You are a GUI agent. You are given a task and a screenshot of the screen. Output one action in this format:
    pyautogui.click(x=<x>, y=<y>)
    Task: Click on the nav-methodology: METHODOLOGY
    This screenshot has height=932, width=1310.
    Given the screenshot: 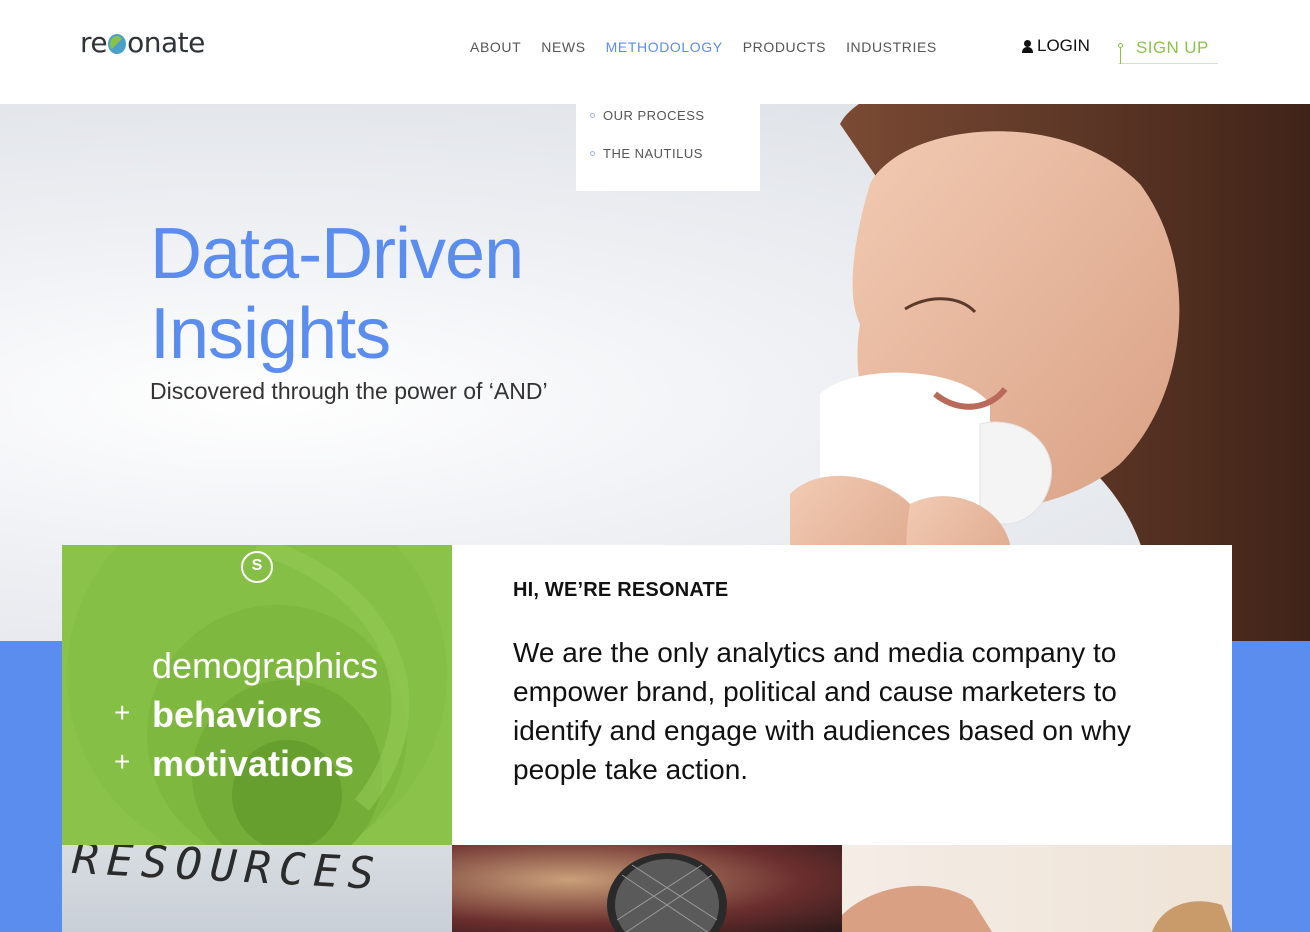 What is the action you would take?
    pyautogui.click(x=664, y=47)
    